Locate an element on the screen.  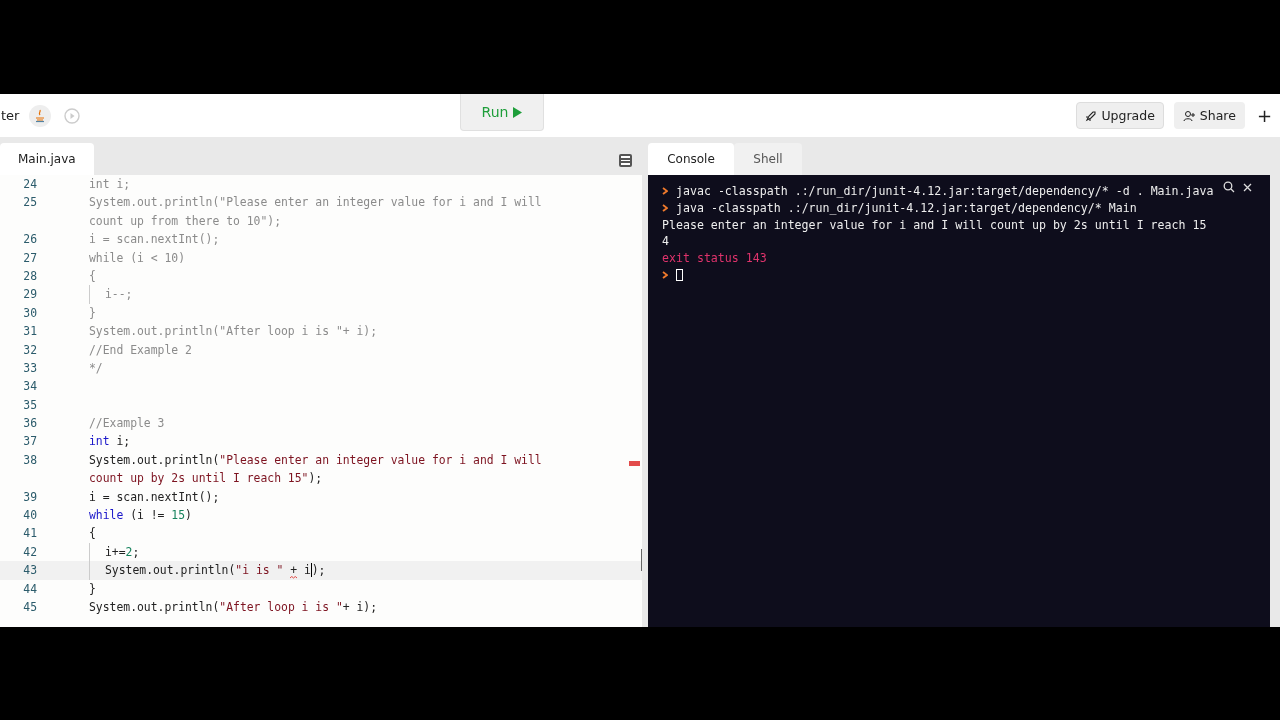
error-squiggle-icon is located at coordinates (294, 577).